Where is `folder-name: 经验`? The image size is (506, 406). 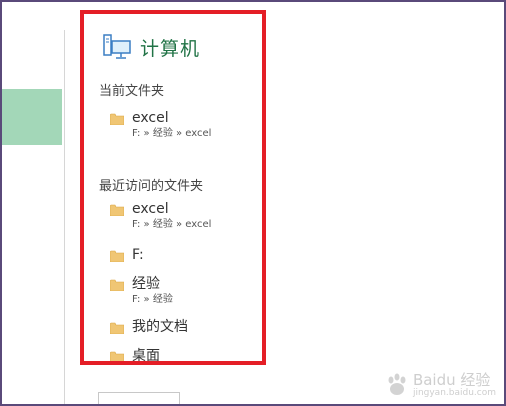 folder-name: 经验 is located at coordinates (146, 284).